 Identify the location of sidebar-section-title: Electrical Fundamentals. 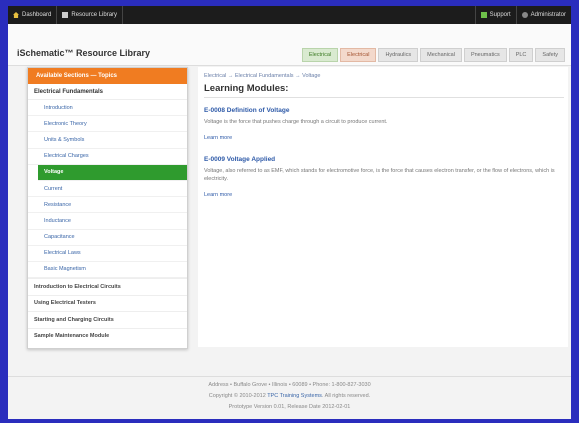
(107, 92).